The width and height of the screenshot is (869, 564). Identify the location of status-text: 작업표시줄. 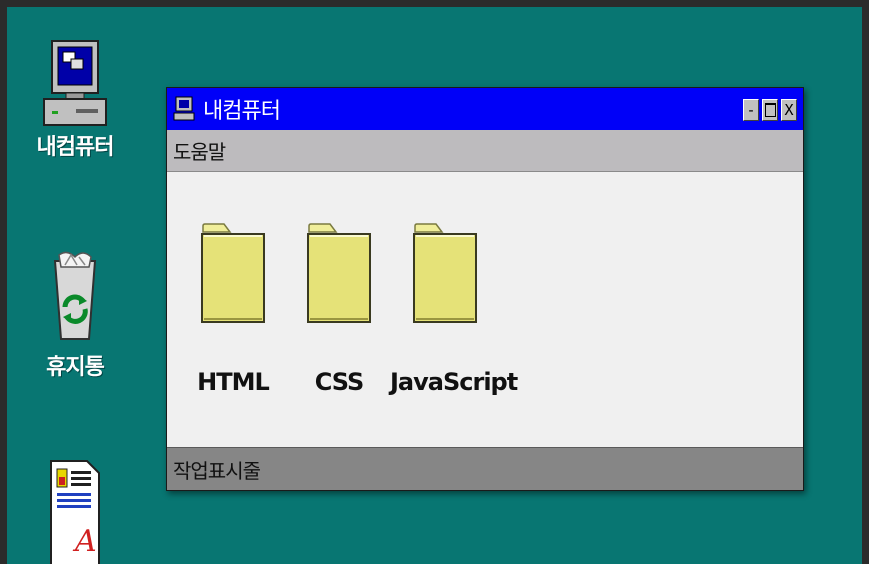
(217, 470).